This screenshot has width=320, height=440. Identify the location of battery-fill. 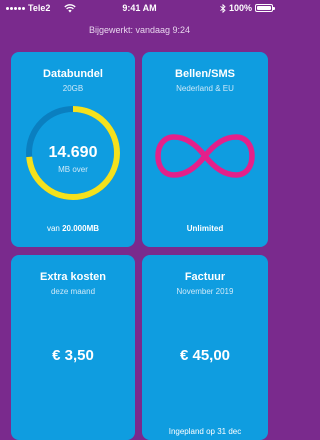
(264, 8).